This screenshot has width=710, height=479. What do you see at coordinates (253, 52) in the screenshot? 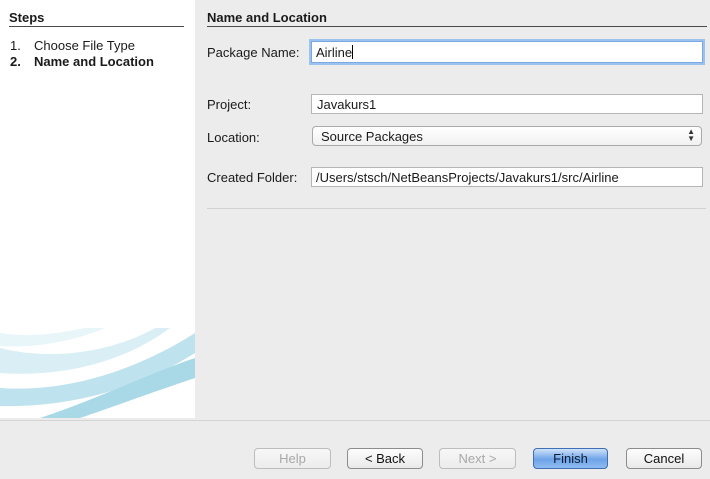
I see `package-name-label: Package Name:` at bounding box center [253, 52].